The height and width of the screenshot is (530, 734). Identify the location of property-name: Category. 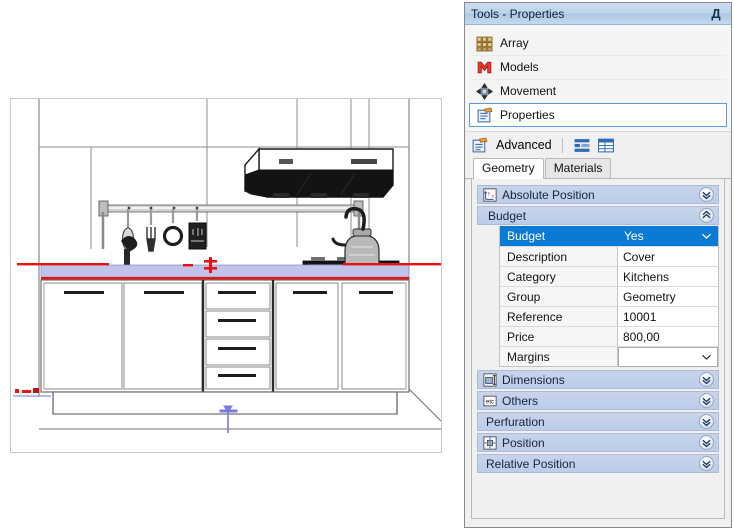
(559, 276).